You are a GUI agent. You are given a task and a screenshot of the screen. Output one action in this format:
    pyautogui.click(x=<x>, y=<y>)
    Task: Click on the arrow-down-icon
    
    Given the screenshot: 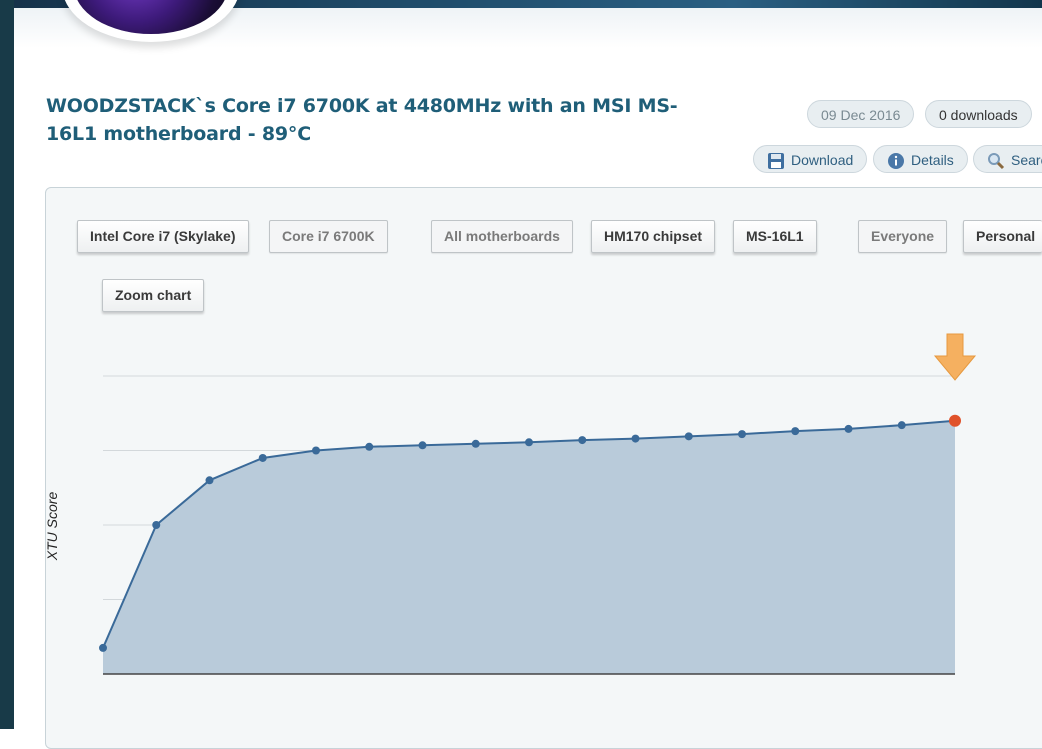 What is the action you would take?
    pyautogui.click(x=955, y=357)
    